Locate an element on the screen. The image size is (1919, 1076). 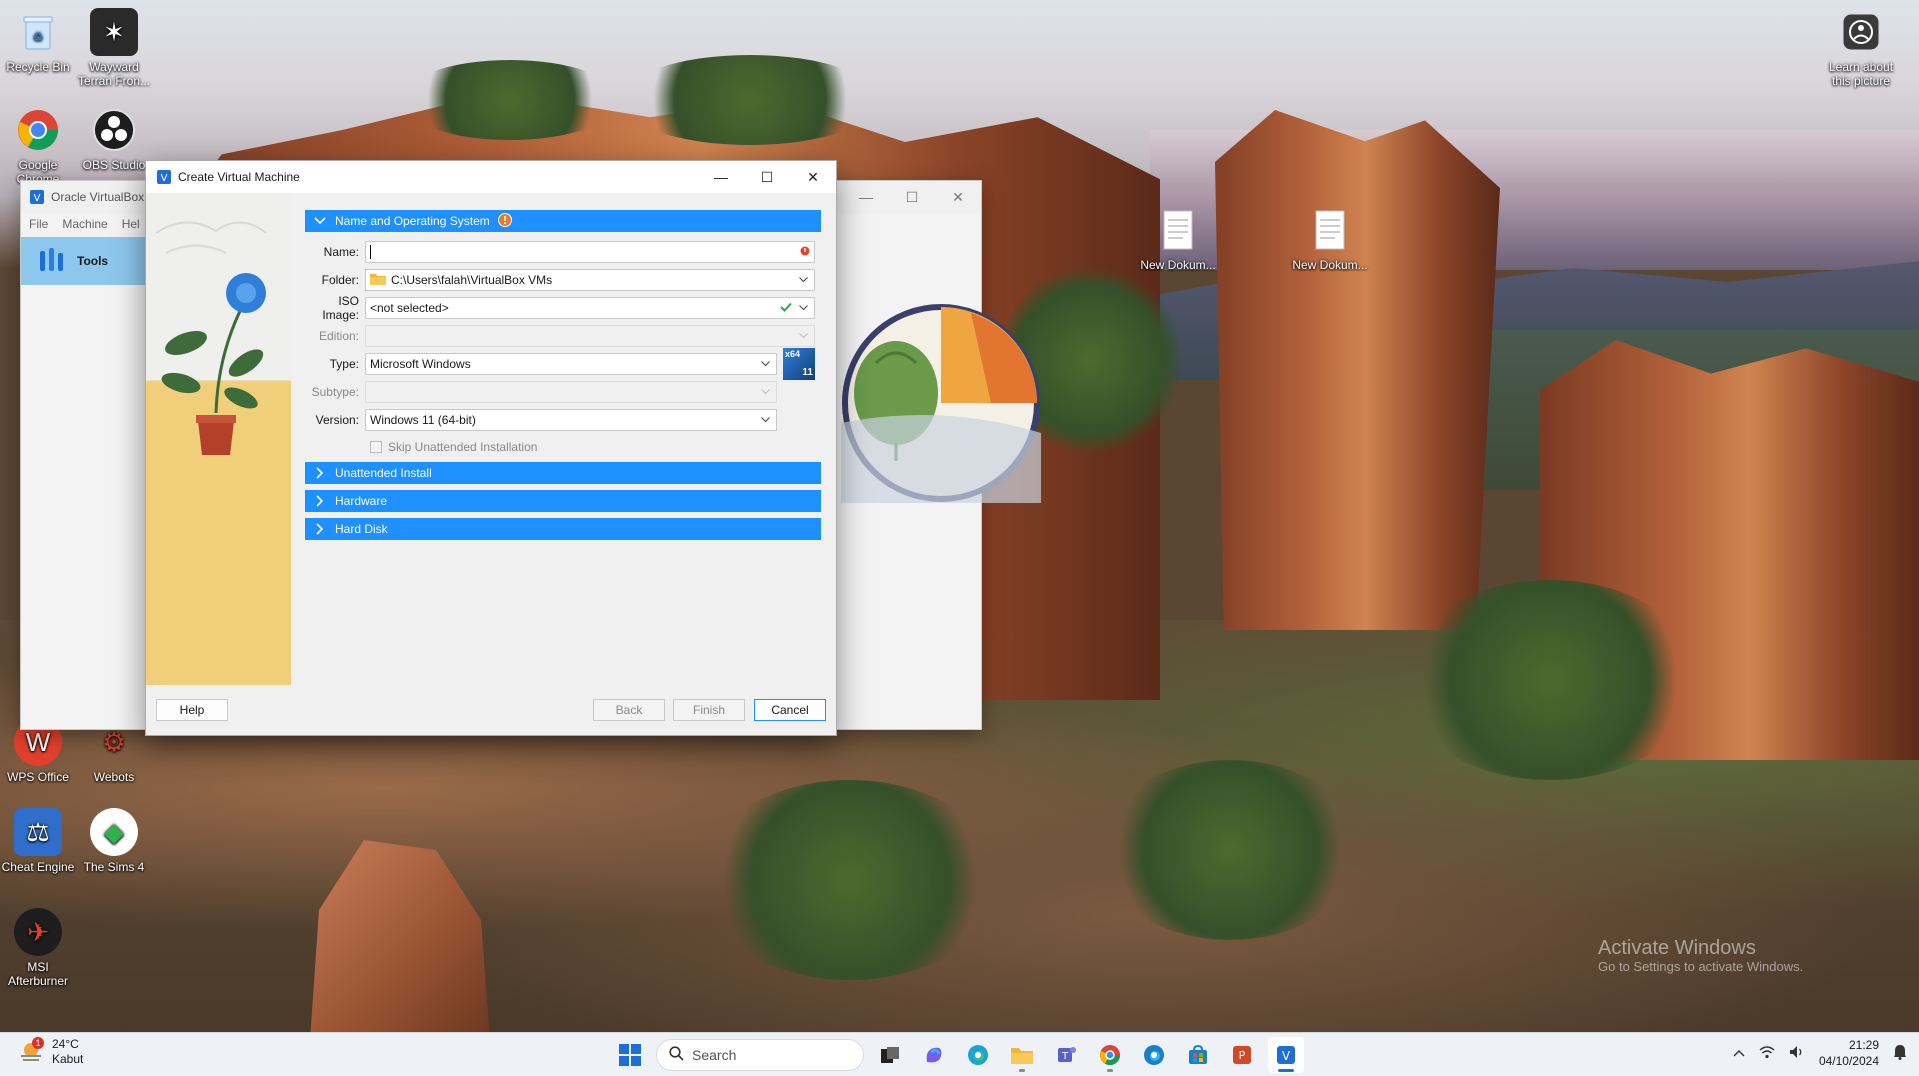
wayward-terran-frontier-icon: ✶ is located at coordinates (114, 32).